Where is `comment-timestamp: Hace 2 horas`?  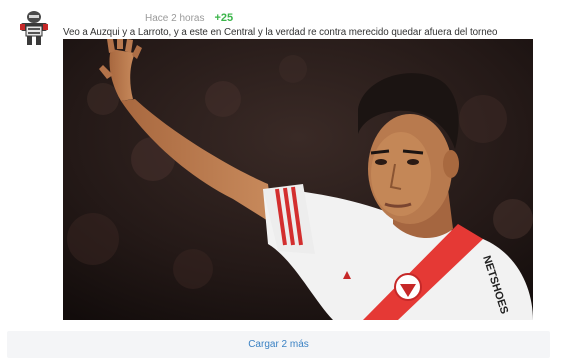
comment-timestamp: Hace 2 horas is located at coordinates (175, 18).